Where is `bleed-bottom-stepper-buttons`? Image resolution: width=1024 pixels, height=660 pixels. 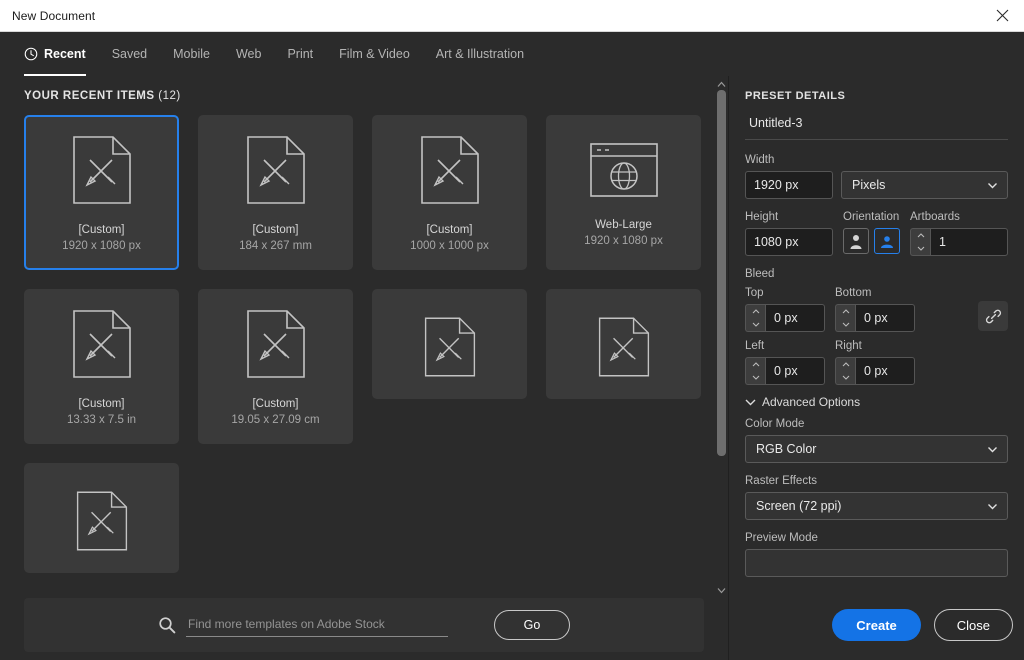
bleed-bottom-stepper-buttons is located at coordinates (845, 318).